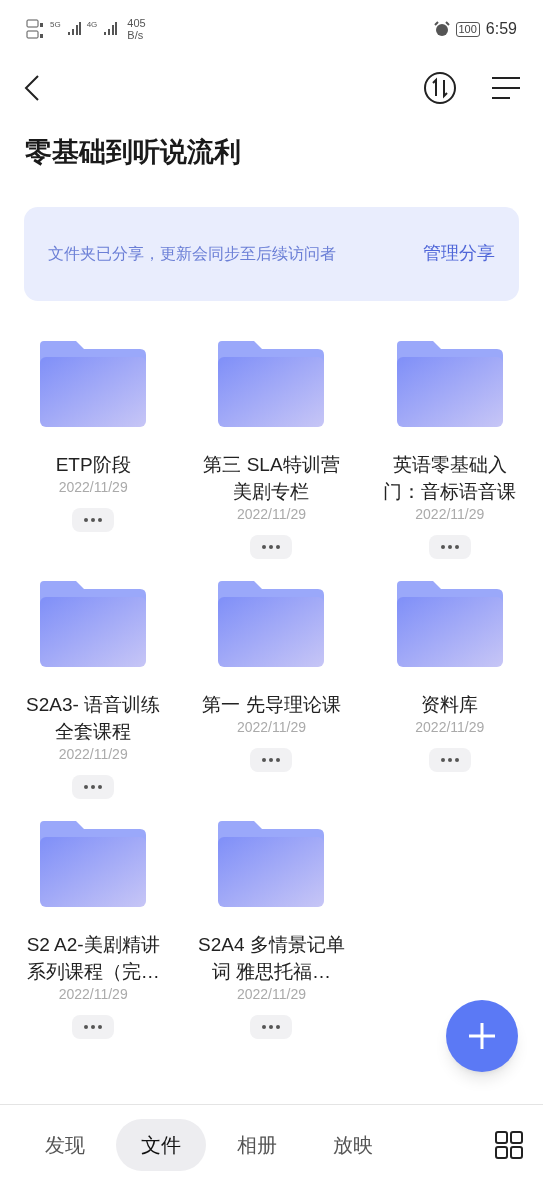 This screenshot has width=543, height=1200. I want to click on folder-name: 第三 SLA特训营美剧专栏, so click(271, 477).